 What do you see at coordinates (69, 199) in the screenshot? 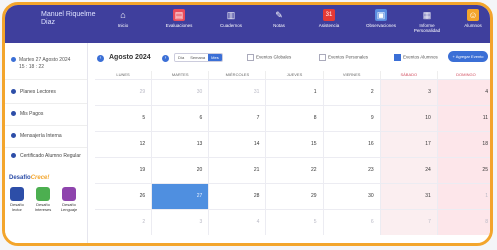
I see `app-desafio-lenguaje: Desafío Lenguaje` at bounding box center [69, 199].